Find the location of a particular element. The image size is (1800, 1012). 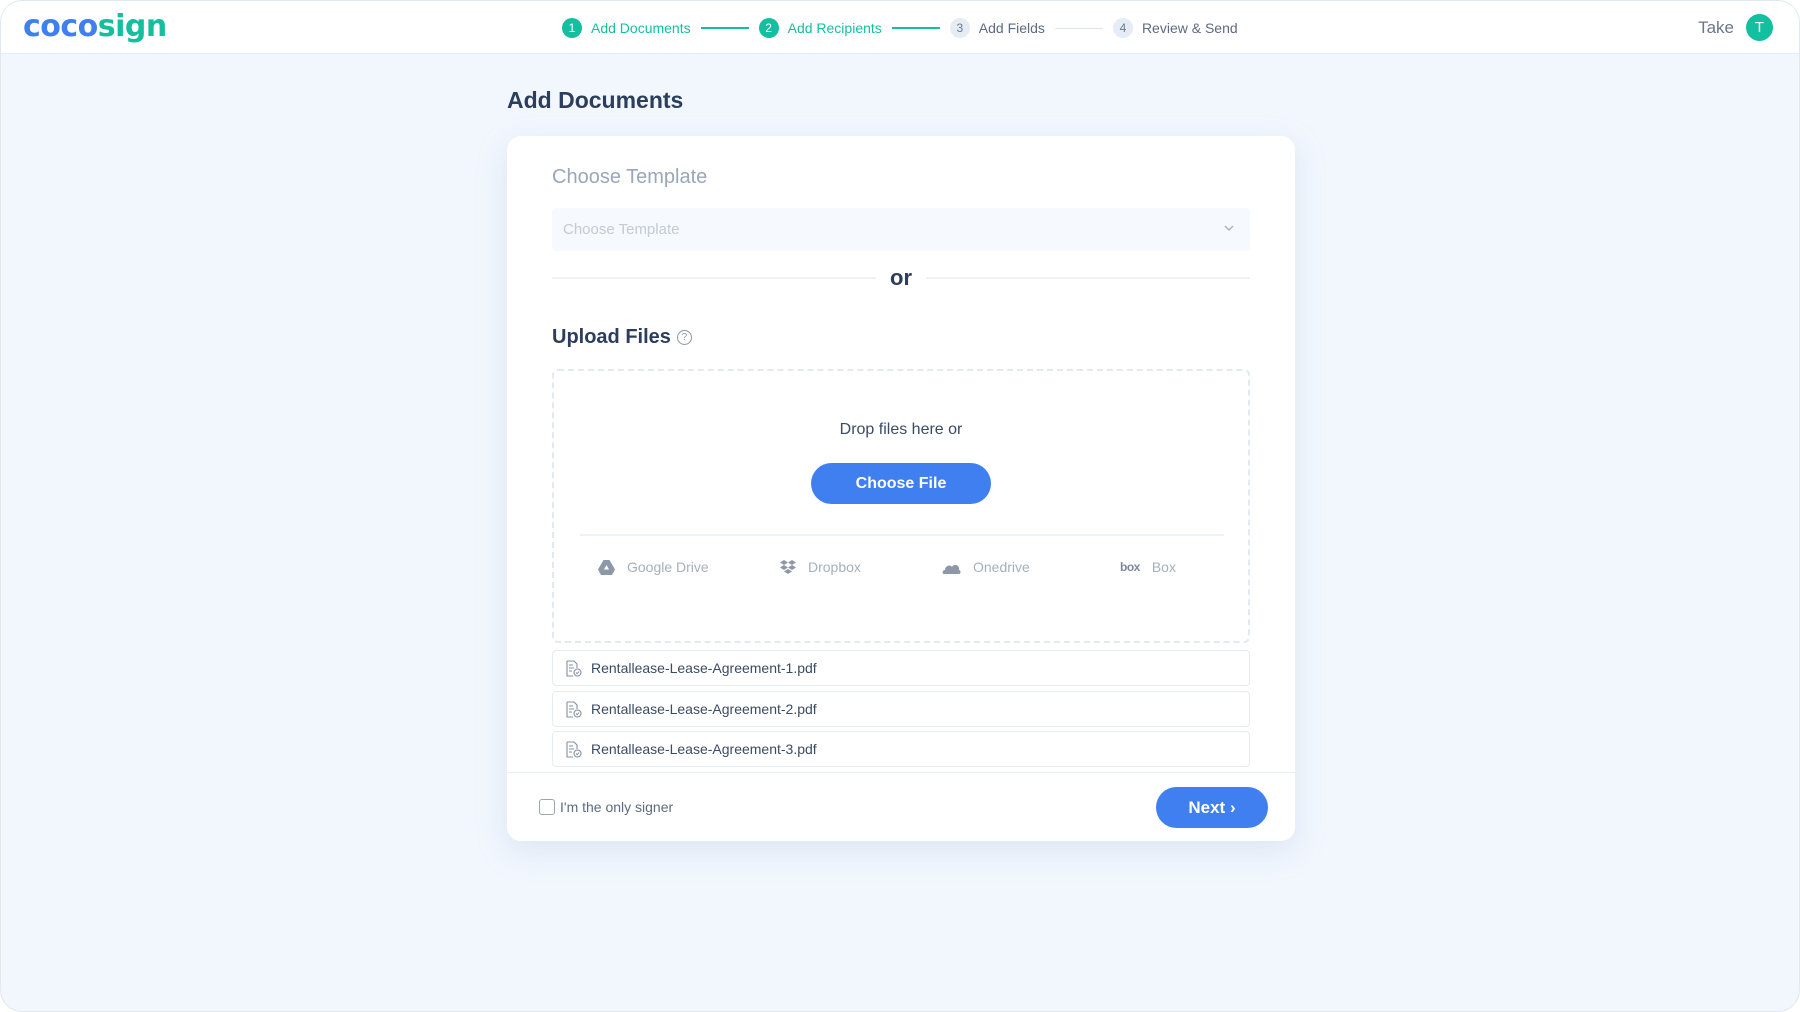

step-review-send: 4 Review & Send is located at coordinates (1175, 28).